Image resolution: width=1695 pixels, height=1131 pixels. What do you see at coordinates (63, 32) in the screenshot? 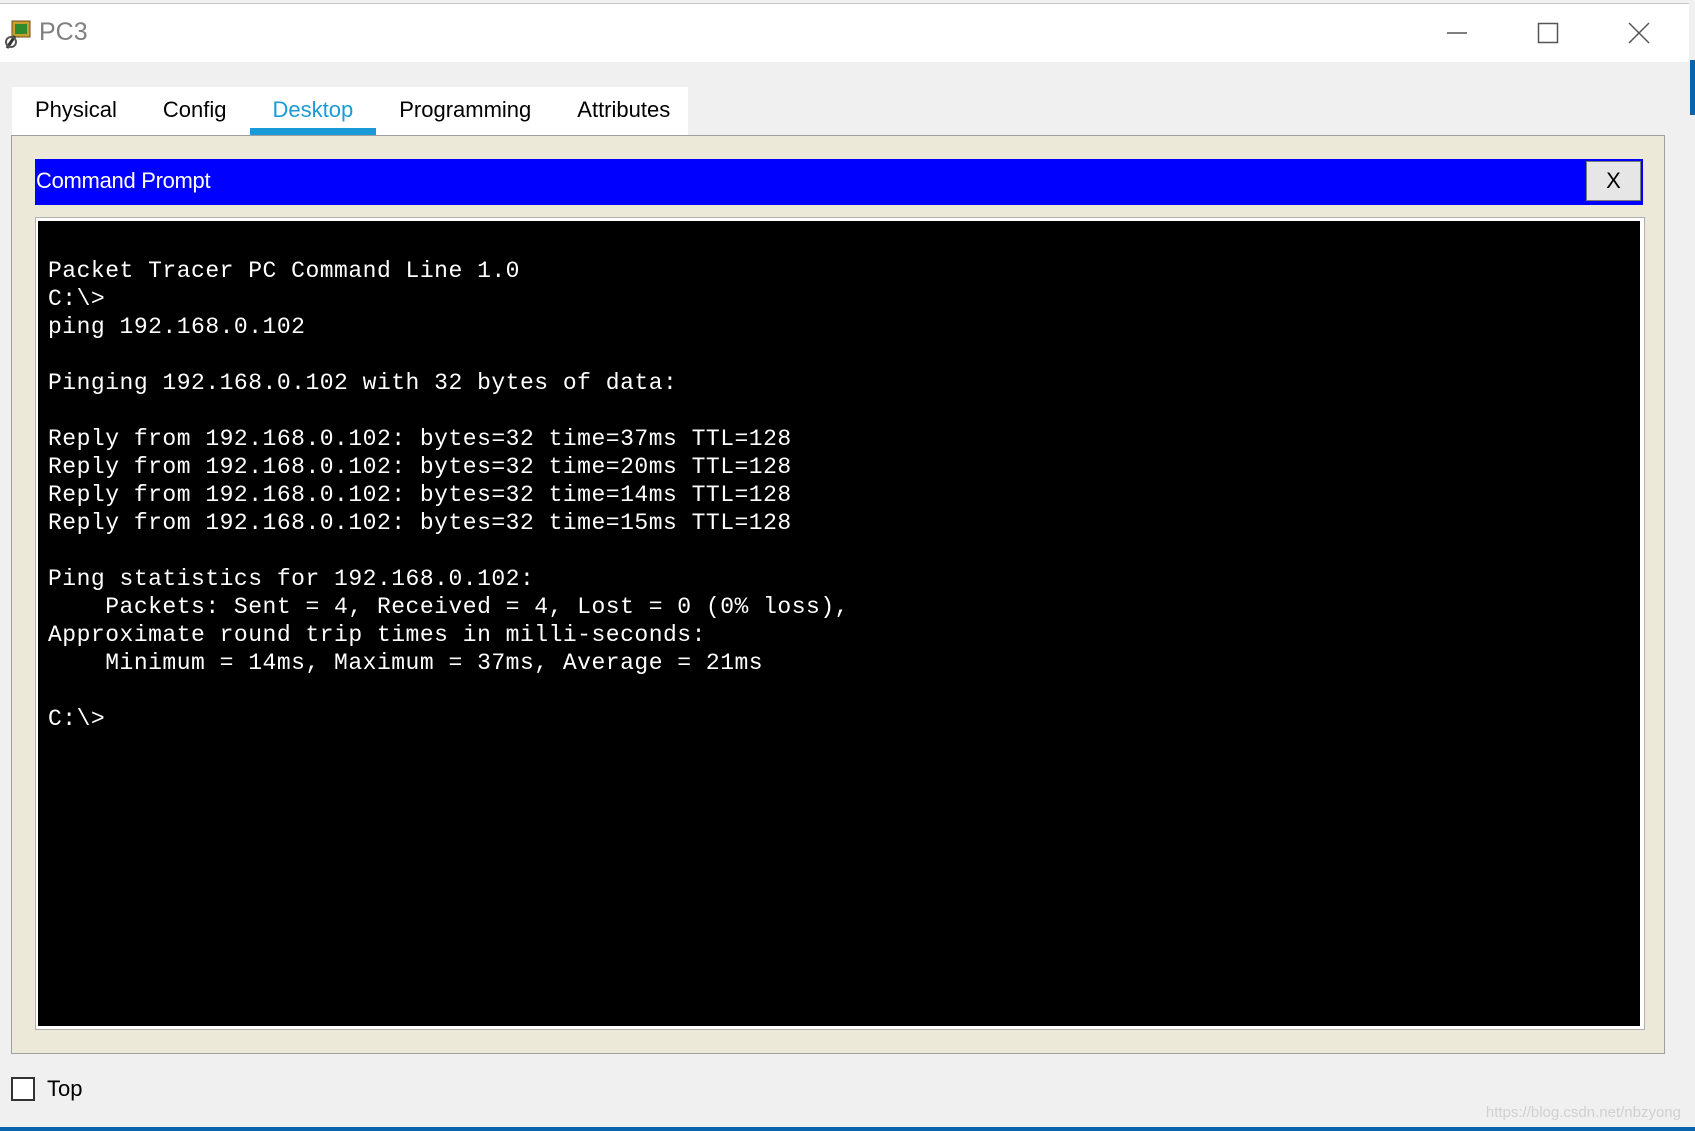
I see `window-title: PC3` at bounding box center [63, 32].